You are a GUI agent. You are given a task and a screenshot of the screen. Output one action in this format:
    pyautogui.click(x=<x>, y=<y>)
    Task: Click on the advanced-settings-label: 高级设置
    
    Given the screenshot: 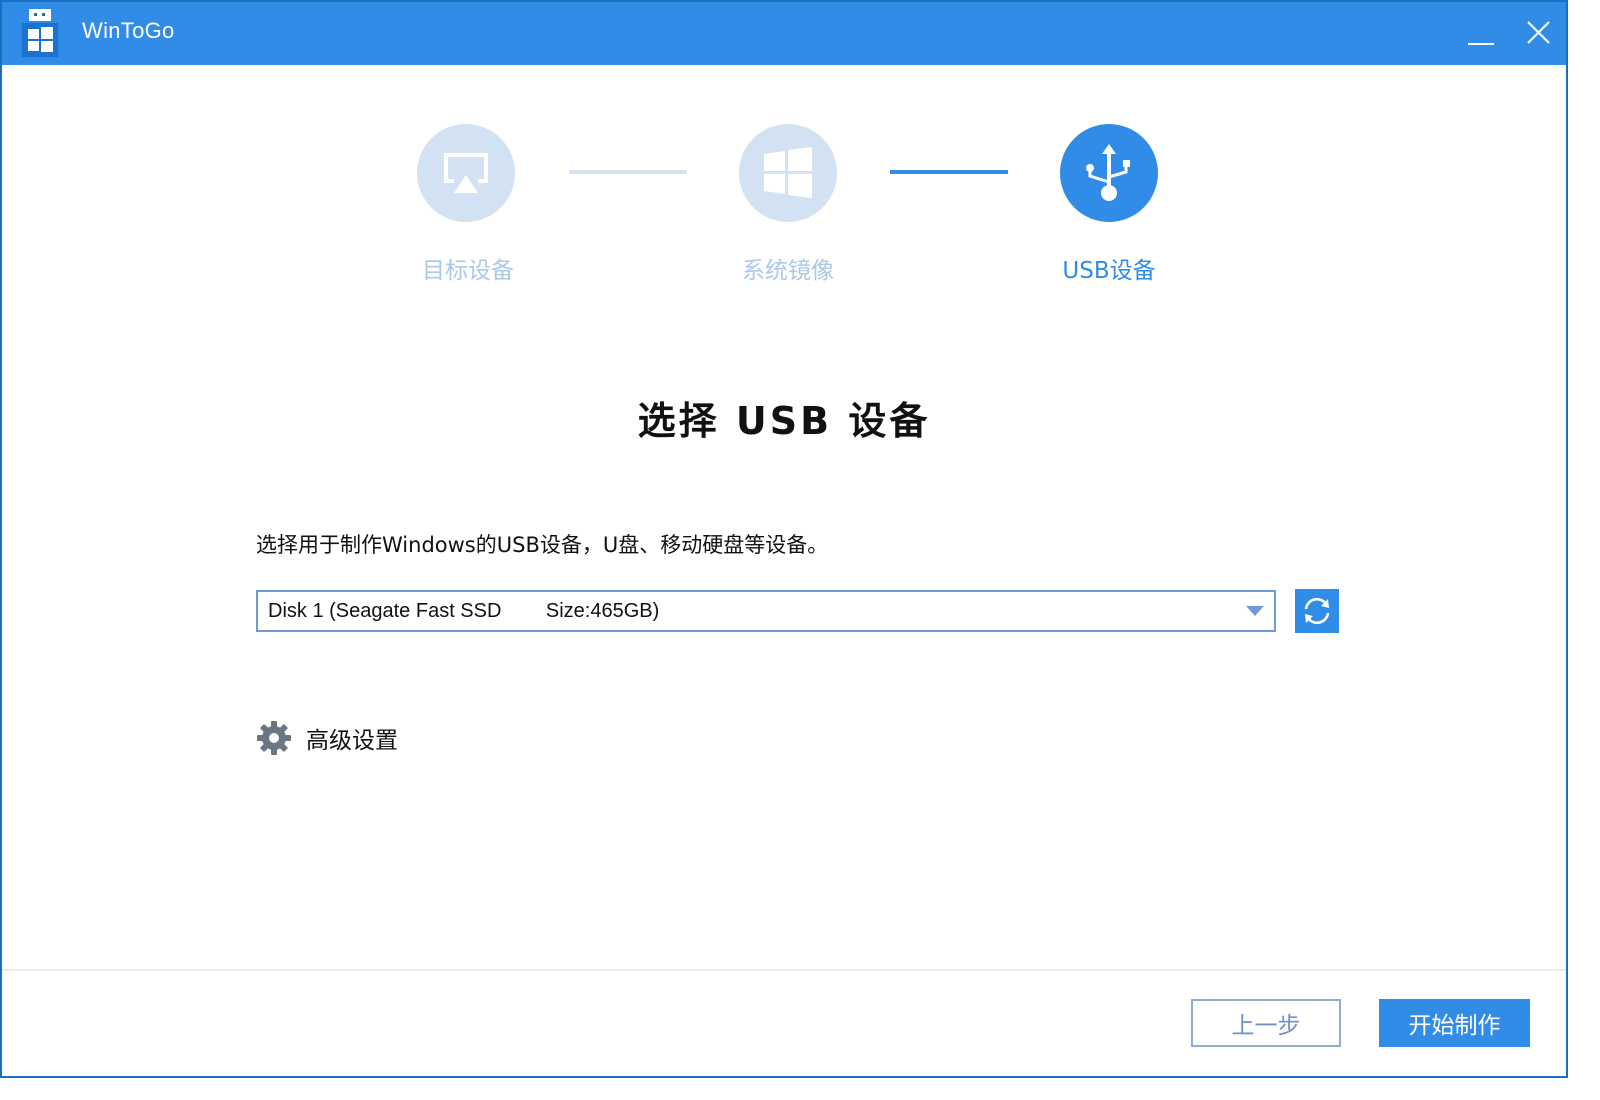 What is the action you would take?
    pyautogui.click(x=352, y=741)
    